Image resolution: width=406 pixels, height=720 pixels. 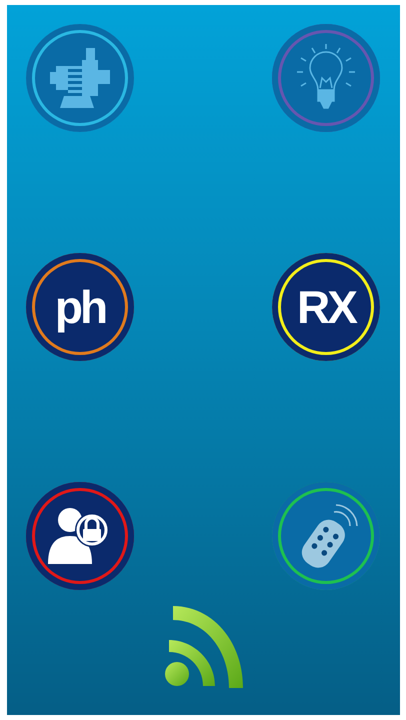 I want to click on logo-button: RX, so click(x=326, y=307).